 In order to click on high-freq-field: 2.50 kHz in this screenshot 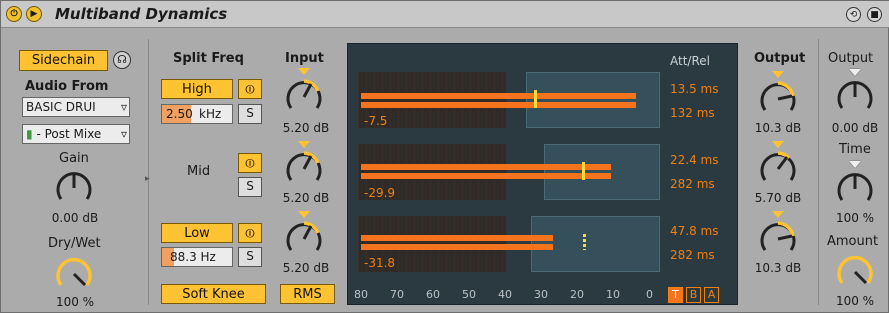, I will do `click(197, 114)`.